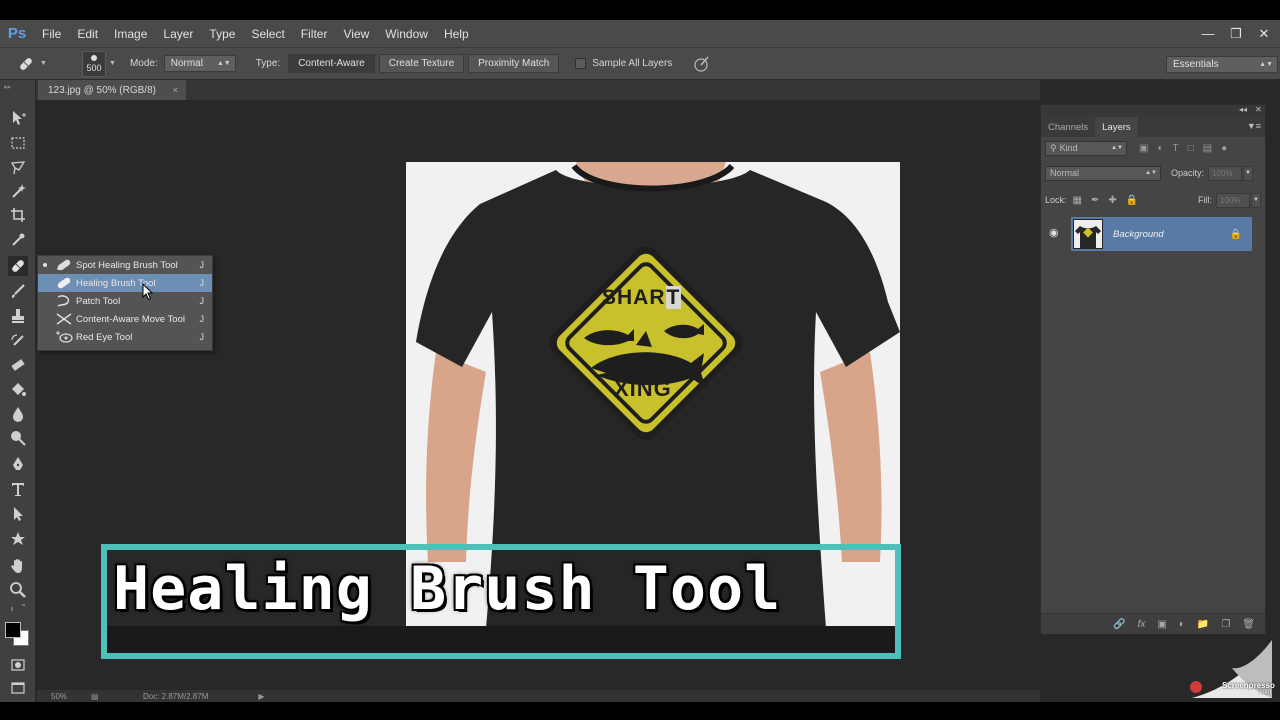 This screenshot has width=1280, height=720. Describe the element at coordinates (356, 33) in the screenshot. I see `menu-view: View` at that location.